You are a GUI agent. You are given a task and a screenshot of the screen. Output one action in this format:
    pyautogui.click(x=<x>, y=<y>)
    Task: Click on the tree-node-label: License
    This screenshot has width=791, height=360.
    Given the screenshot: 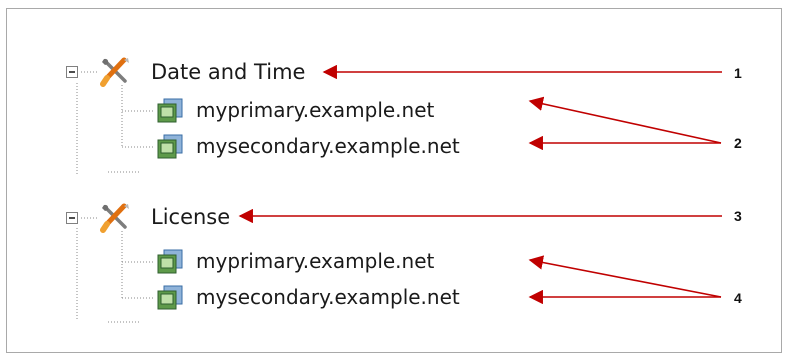 What is the action you would take?
    pyautogui.click(x=190, y=217)
    